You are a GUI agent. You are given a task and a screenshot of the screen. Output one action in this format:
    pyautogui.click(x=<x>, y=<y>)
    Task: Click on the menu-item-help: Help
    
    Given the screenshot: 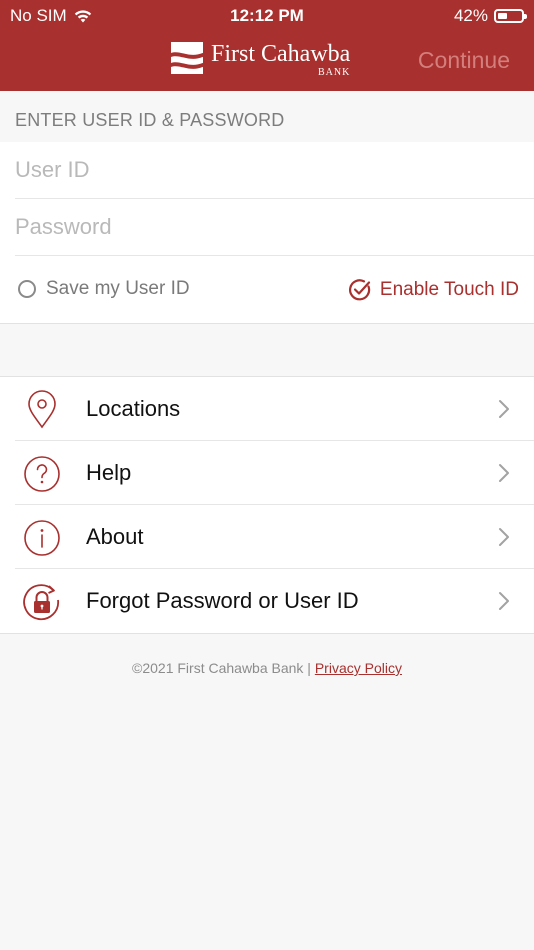 What is the action you would take?
    pyautogui.click(x=267, y=473)
    